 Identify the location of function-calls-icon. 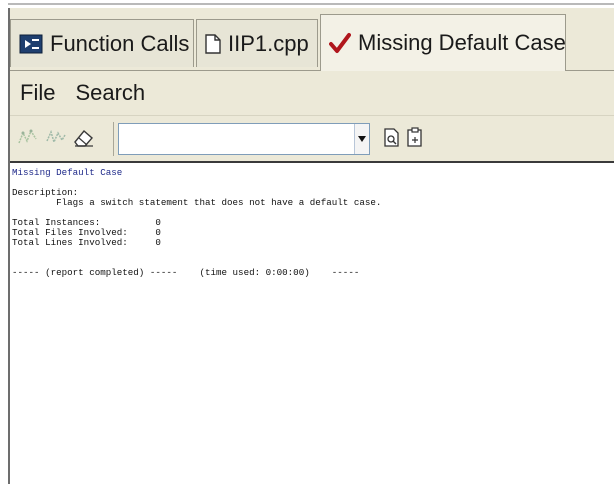
(31, 44).